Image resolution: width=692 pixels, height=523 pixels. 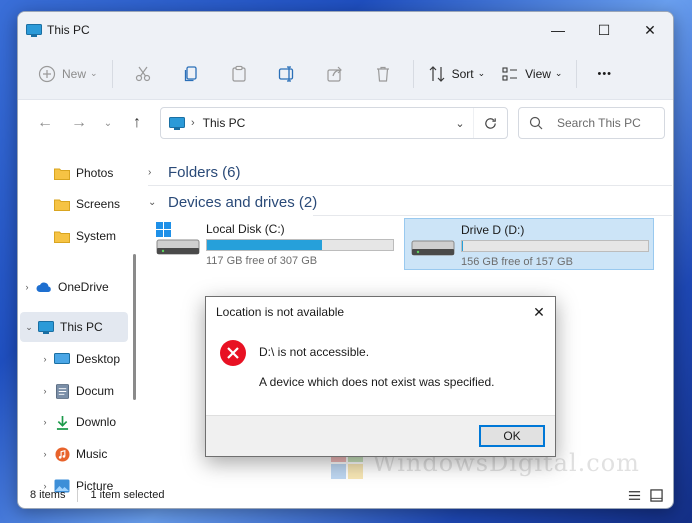 What do you see at coordinates (46, 327) in the screenshot?
I see `this-pc-icon` at bounding box center [46, 327].